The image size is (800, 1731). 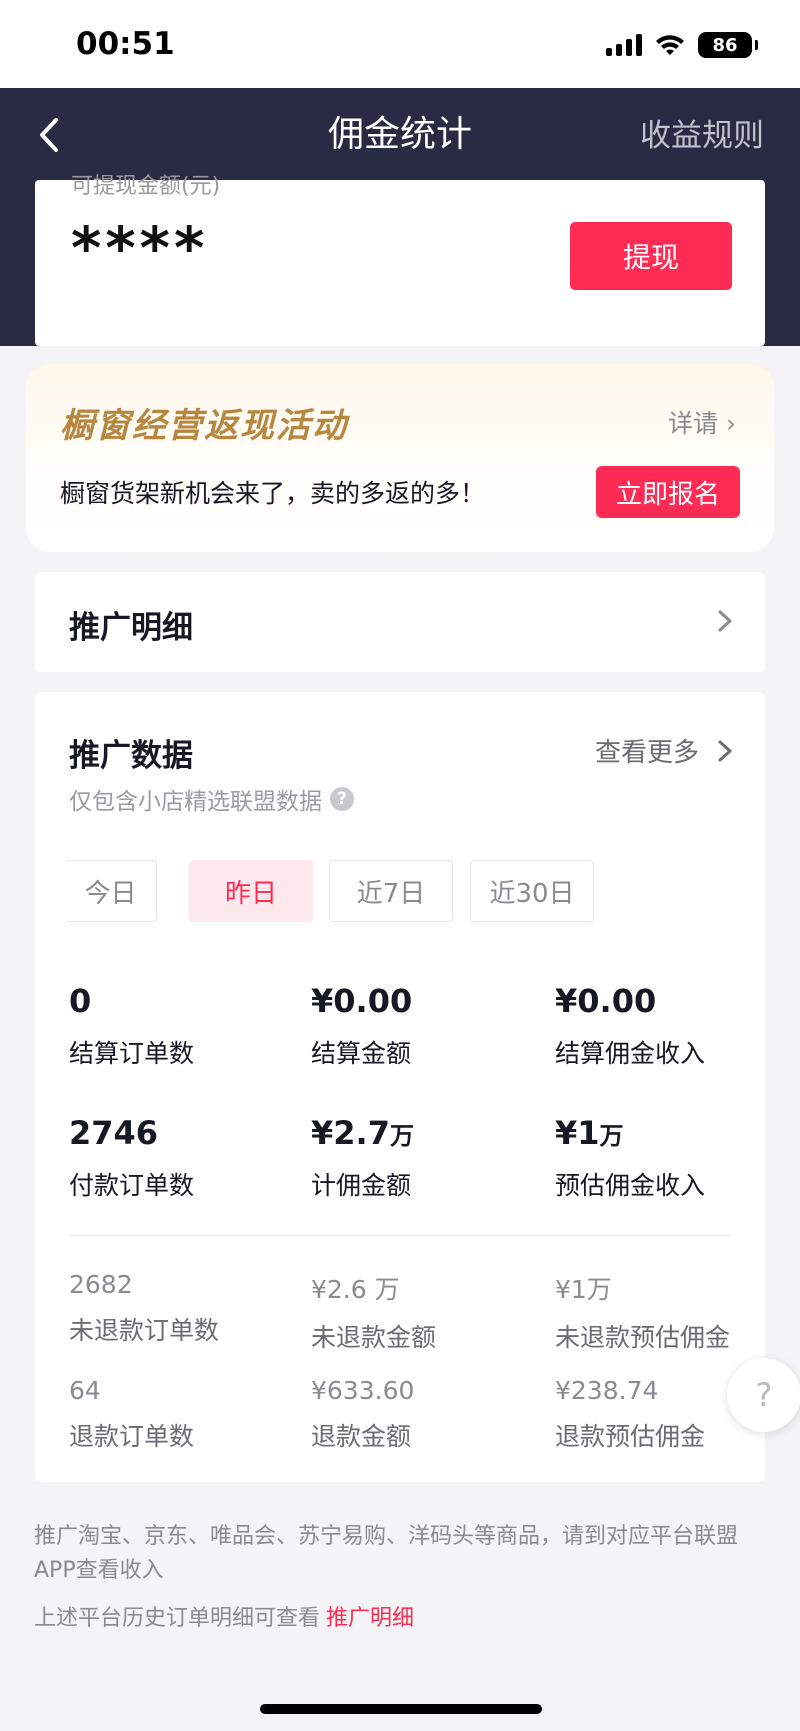 I want to click on tab-30-days: 近30日, so click(x=532, y=891).